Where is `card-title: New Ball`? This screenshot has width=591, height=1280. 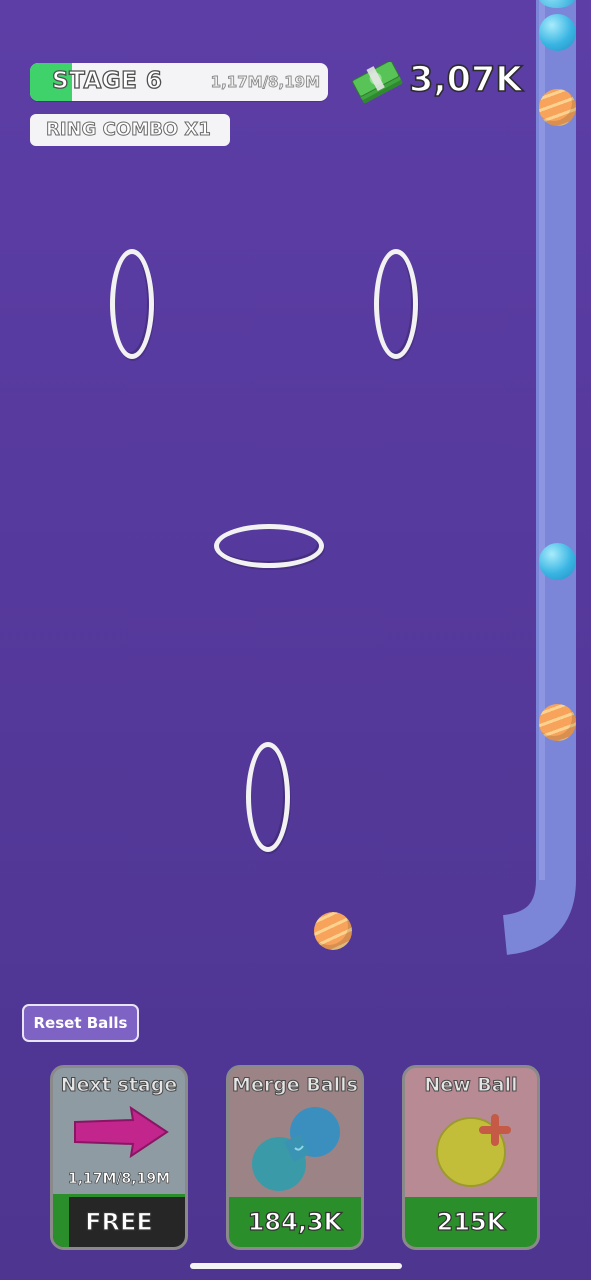 card-title: New Ball is located at coordinates (471, 1085).